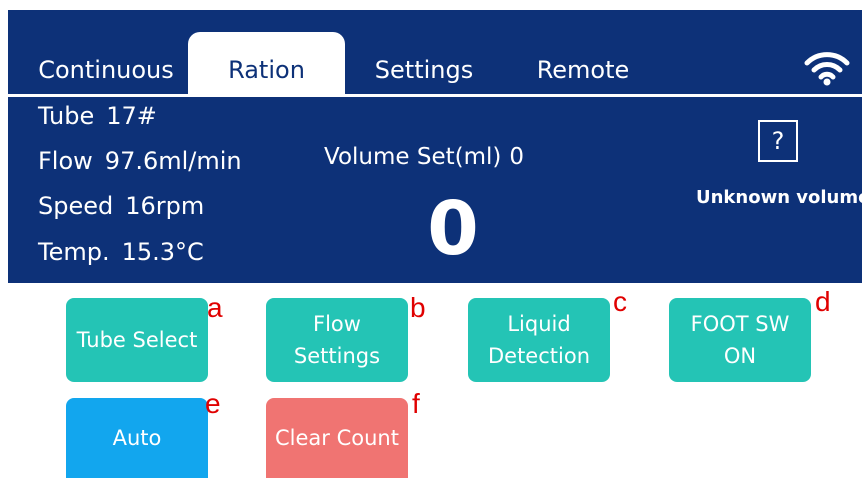  Describe the element at coordinates (418, 307) in the screenshot. I see `annotation-b: b` at that location.